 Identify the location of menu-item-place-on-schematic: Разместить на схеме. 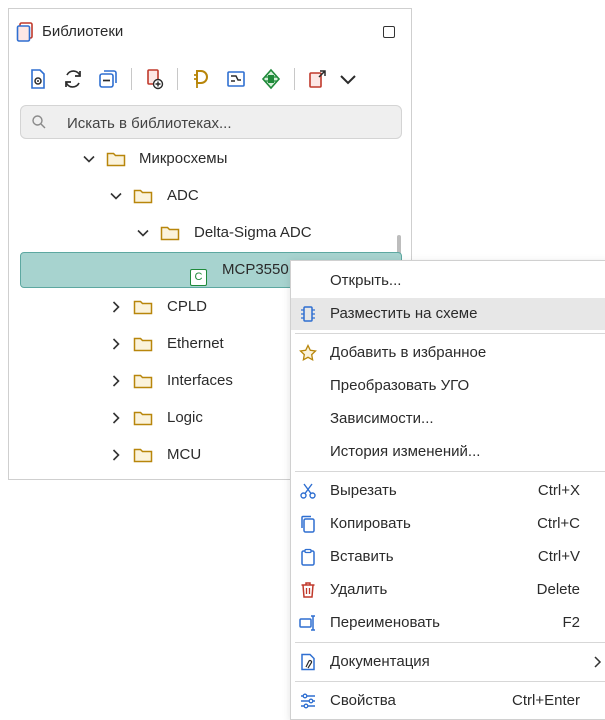
(448, 314).